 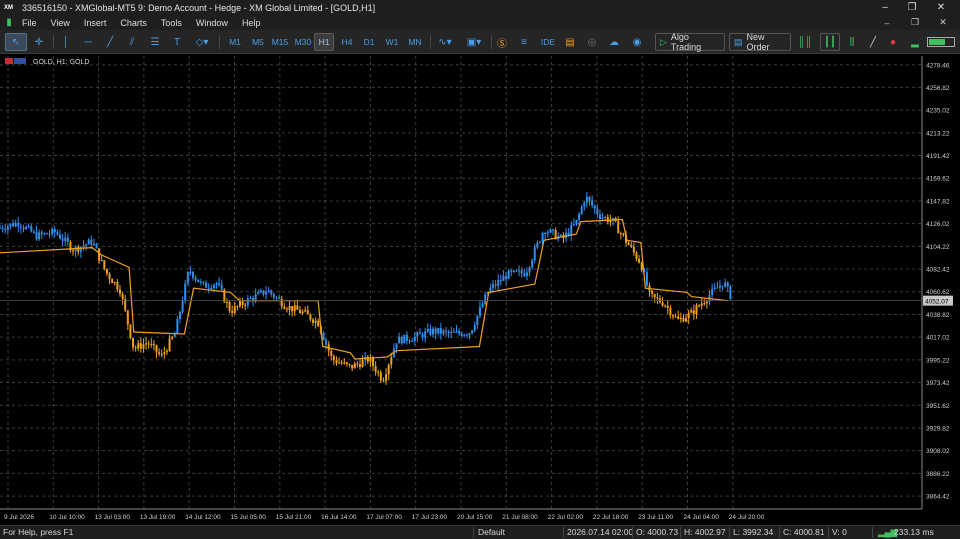 I want to click on lock-icon: ▤, so click(x=570, y=42).